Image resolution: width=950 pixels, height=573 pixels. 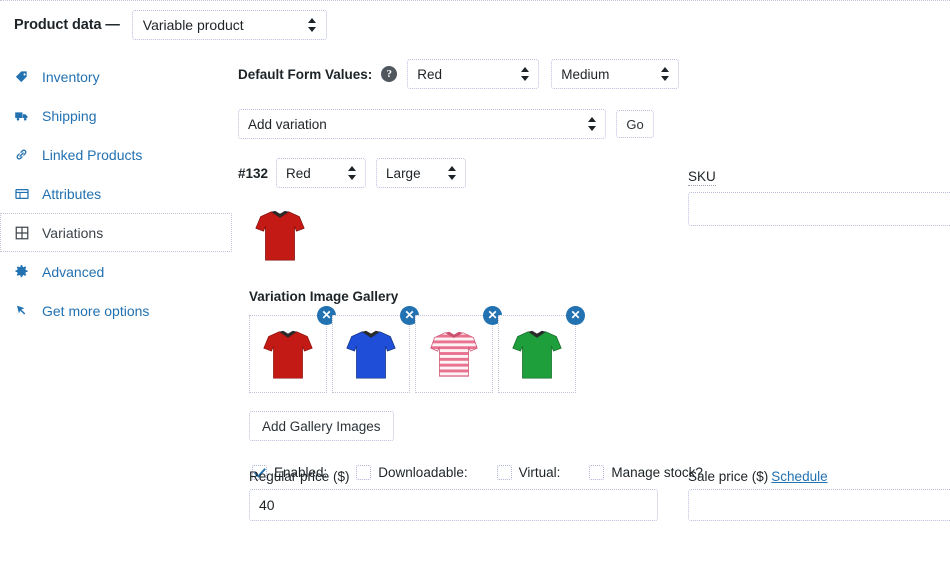 I want to click on variation-main-image, so click(x=280, y=236).